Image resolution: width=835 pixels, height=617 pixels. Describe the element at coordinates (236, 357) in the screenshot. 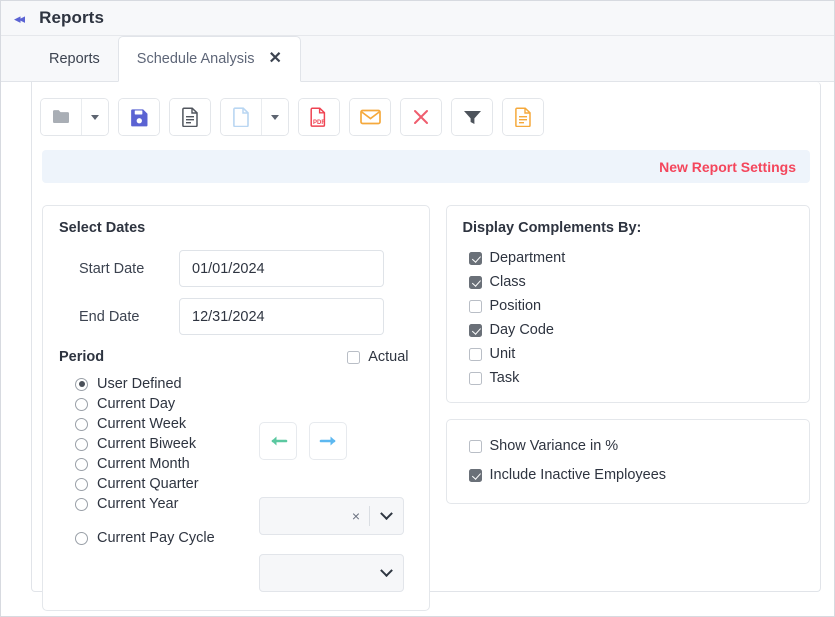

I see `period-header: Period Actual` at that location.